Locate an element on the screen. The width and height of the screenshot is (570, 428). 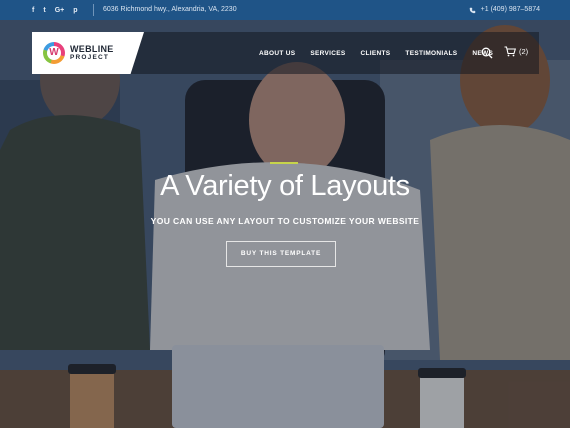
headline-accent-line is located at coordinates (284, 163).